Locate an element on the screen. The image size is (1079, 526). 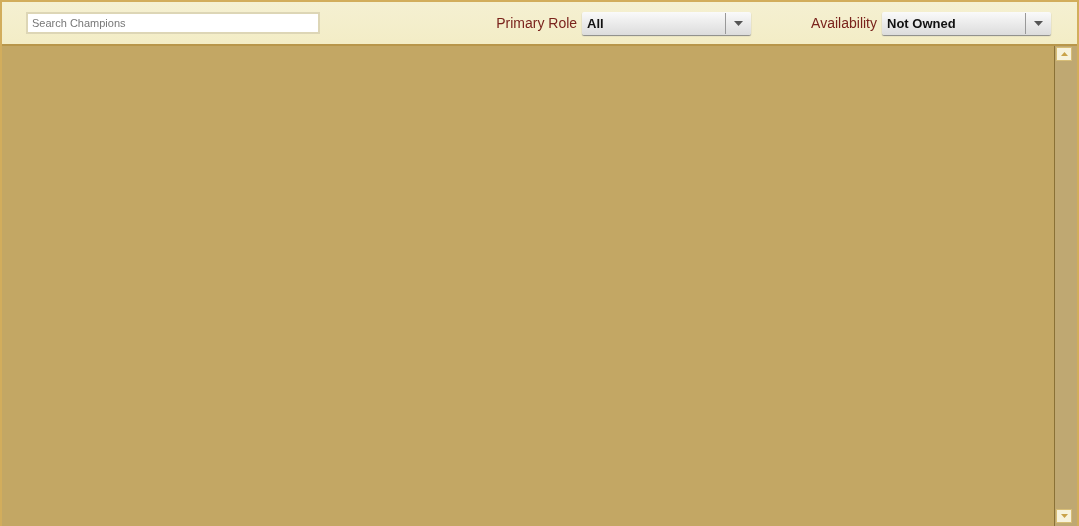
filter-label: Availability is located at coordinates (844, 23).